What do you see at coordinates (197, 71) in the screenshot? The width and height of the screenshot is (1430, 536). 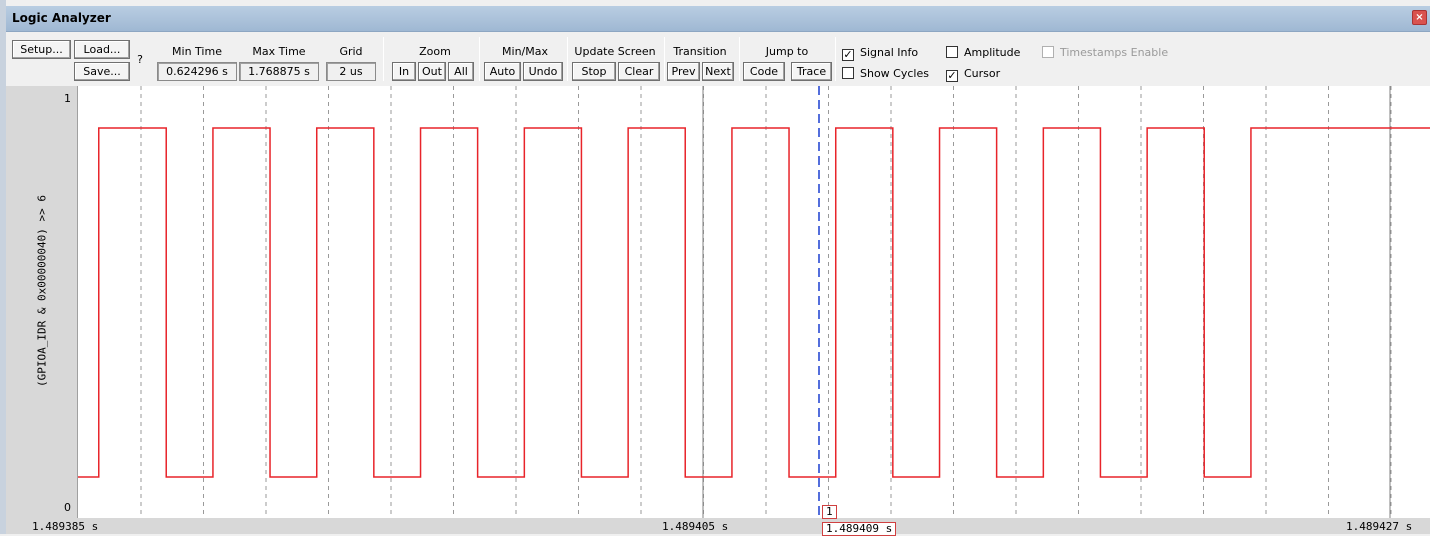 I see `min-time-value: 0.624296 s` at bounding box center [197, 71].